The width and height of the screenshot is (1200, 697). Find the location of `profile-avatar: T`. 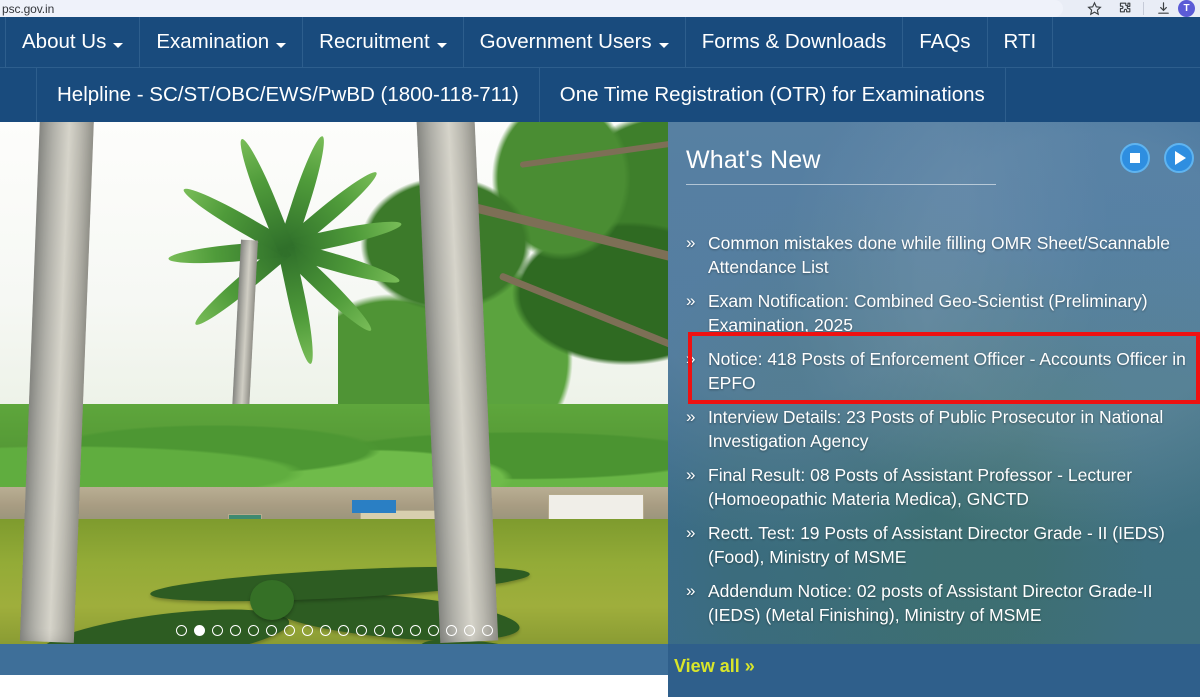

profile-avatar: T is located at coordinates (1186, 8).